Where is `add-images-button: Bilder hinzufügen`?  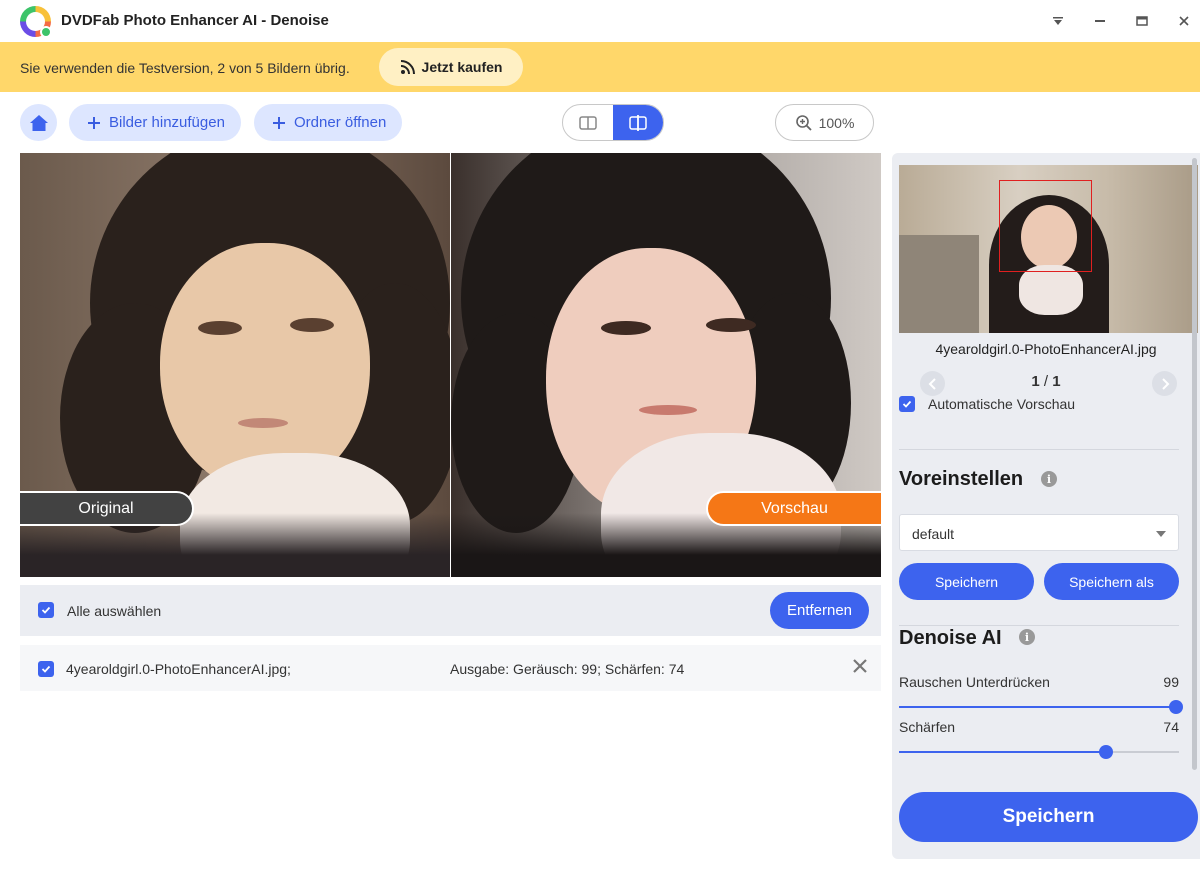 add-images-button: Bilder hinzufügen is located at coordinates (155, 122).